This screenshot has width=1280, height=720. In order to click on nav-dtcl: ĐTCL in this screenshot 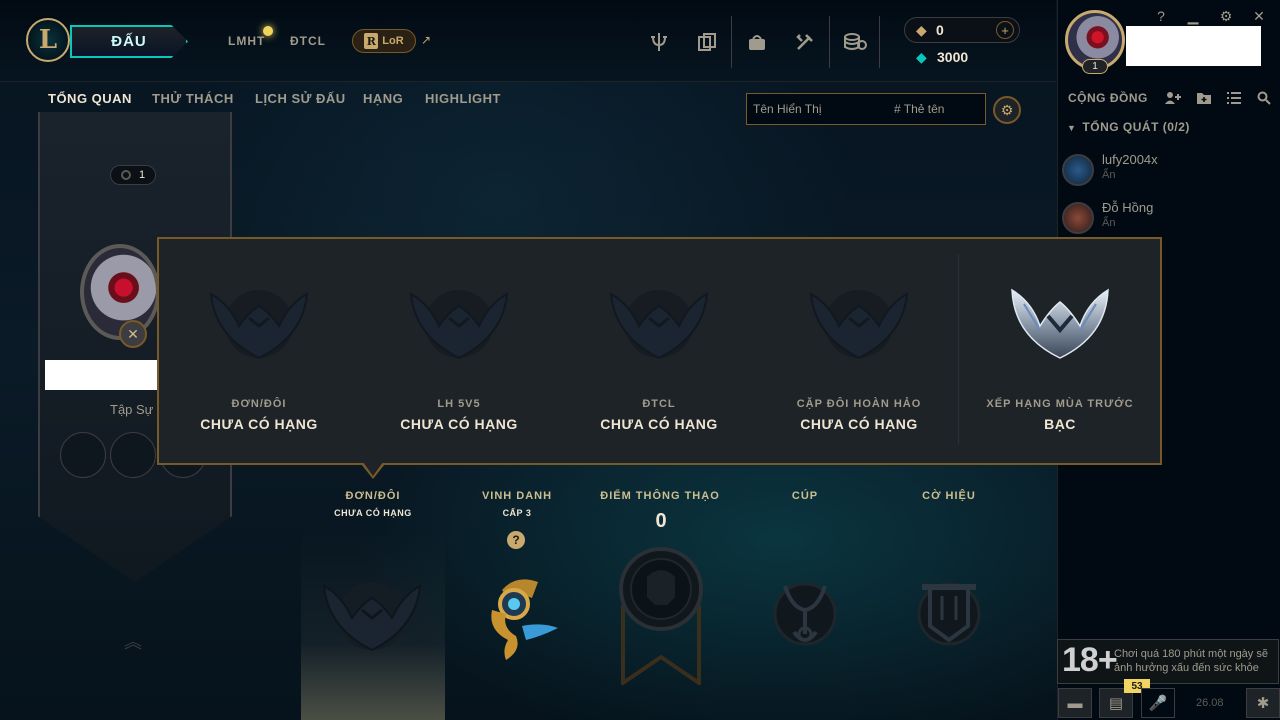, I will do `click(308, 41)`.